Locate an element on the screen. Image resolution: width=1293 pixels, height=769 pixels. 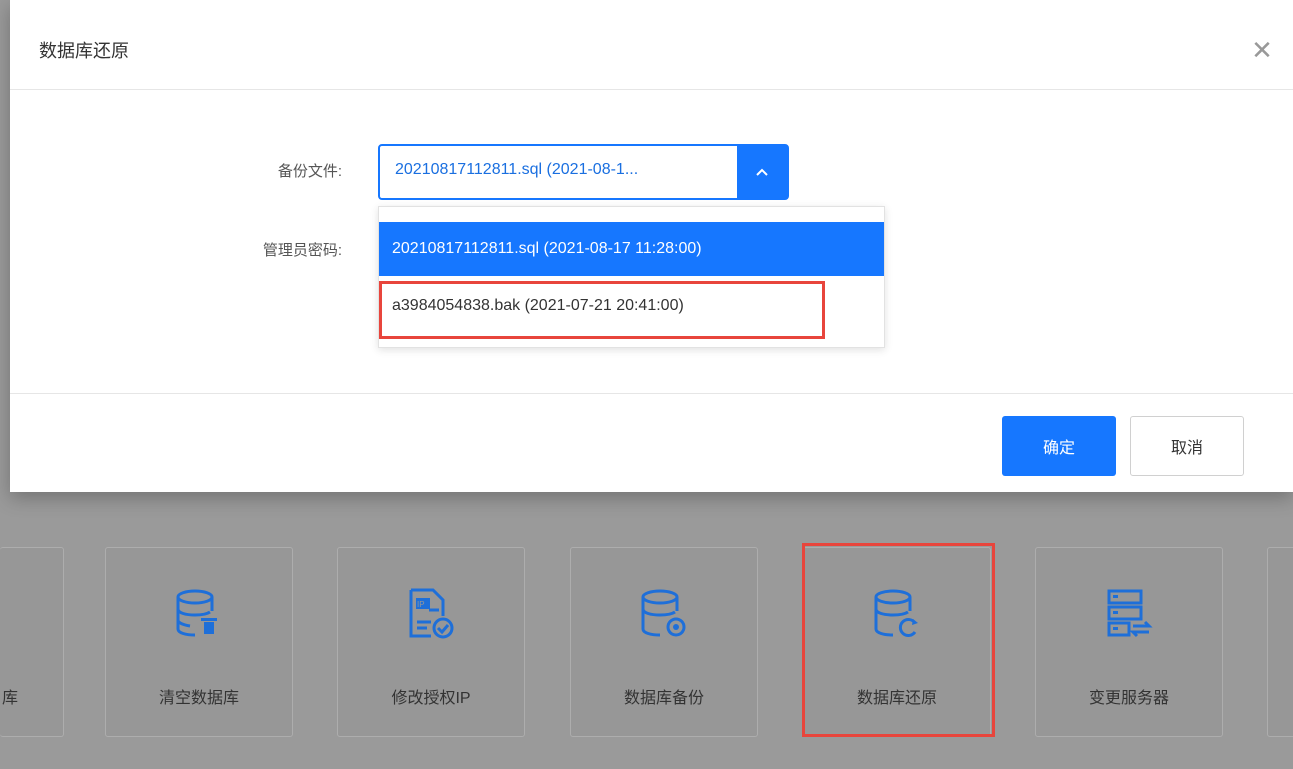
highlight-bak-option is located at coordinates (602, 310).